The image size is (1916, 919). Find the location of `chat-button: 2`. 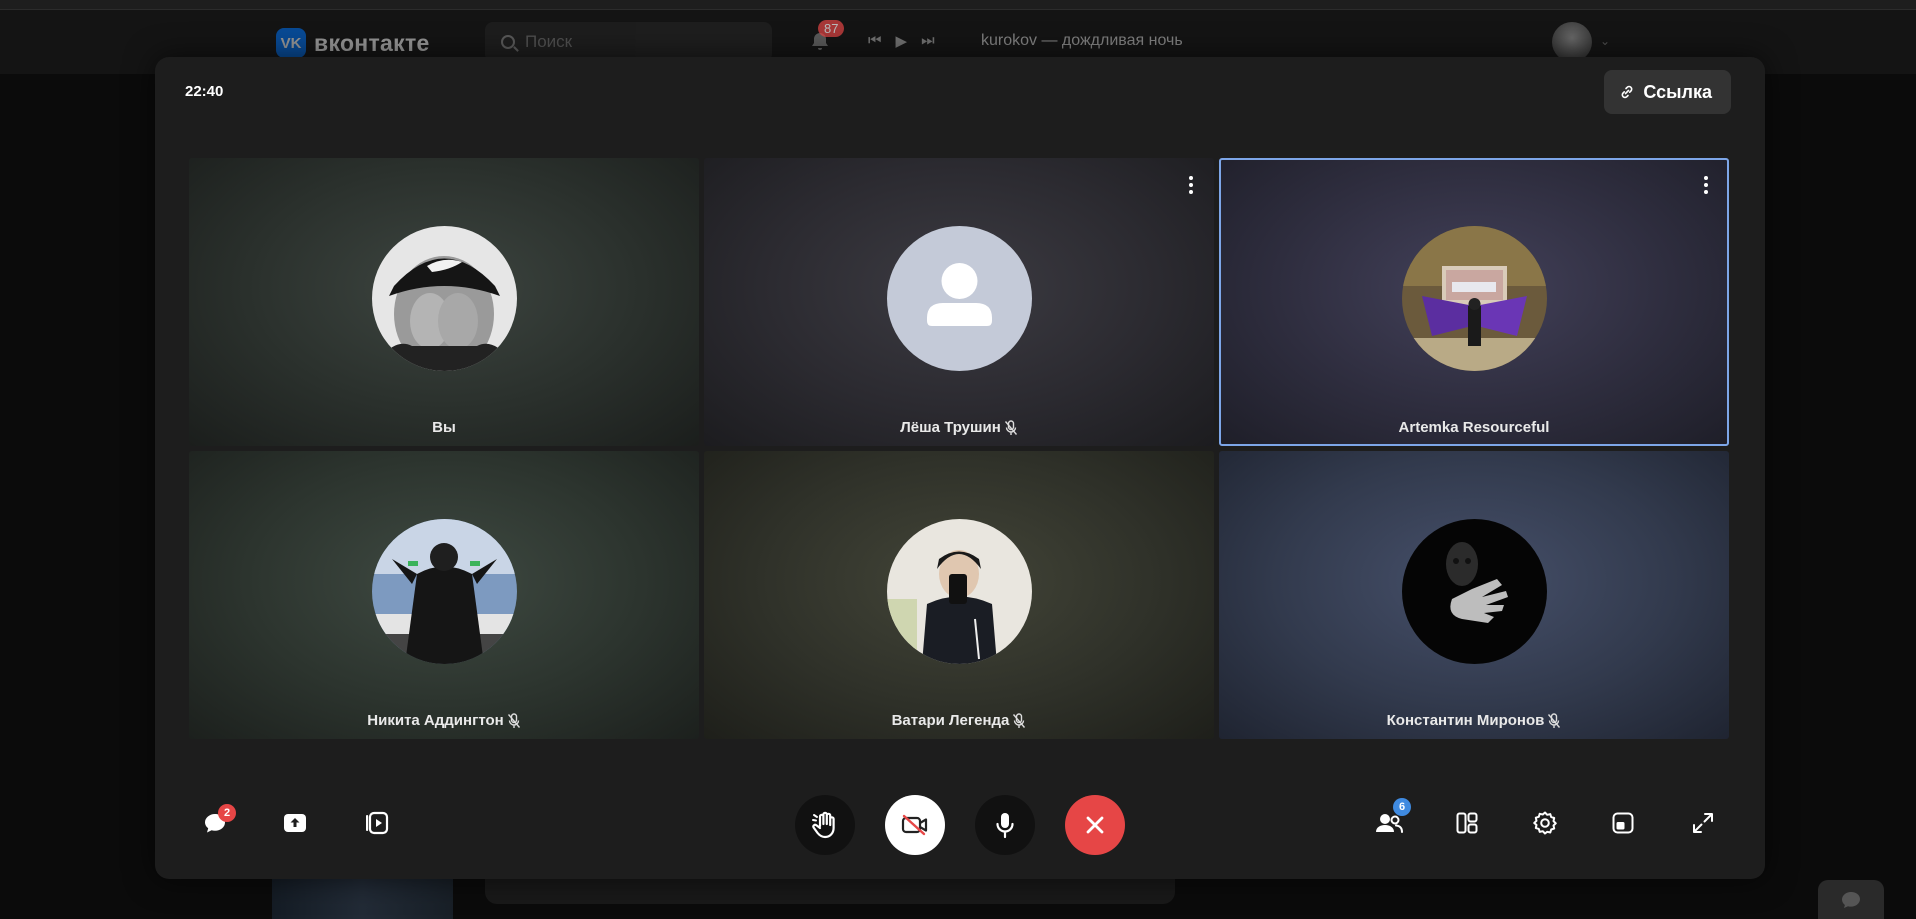

chat-button: 2 is located at coordinates (215, 823).